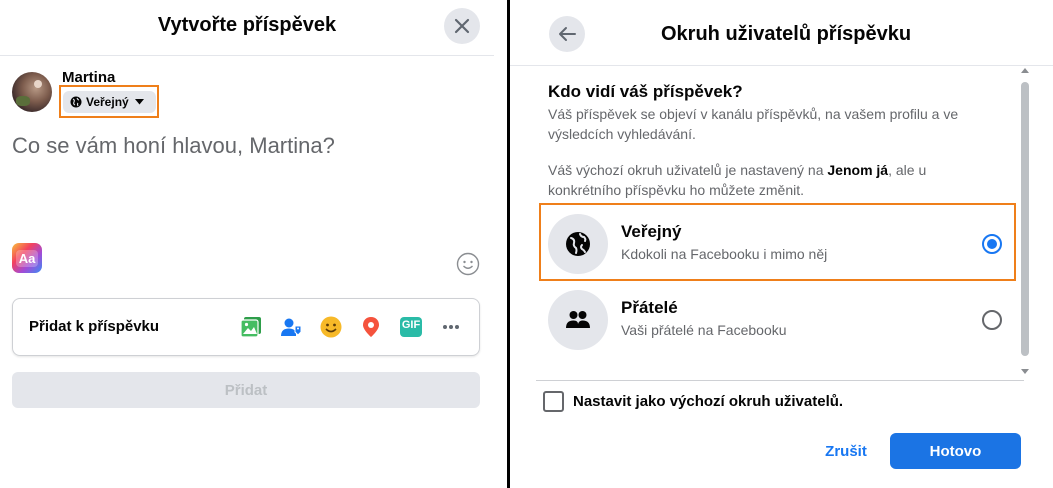 The image size is (1053, 488). What do you see at coordinates (704, 330) in the screenshot?
I see `option-subtitle: Vaši přátelé na Facebooku` at bounding box center [704, 330].